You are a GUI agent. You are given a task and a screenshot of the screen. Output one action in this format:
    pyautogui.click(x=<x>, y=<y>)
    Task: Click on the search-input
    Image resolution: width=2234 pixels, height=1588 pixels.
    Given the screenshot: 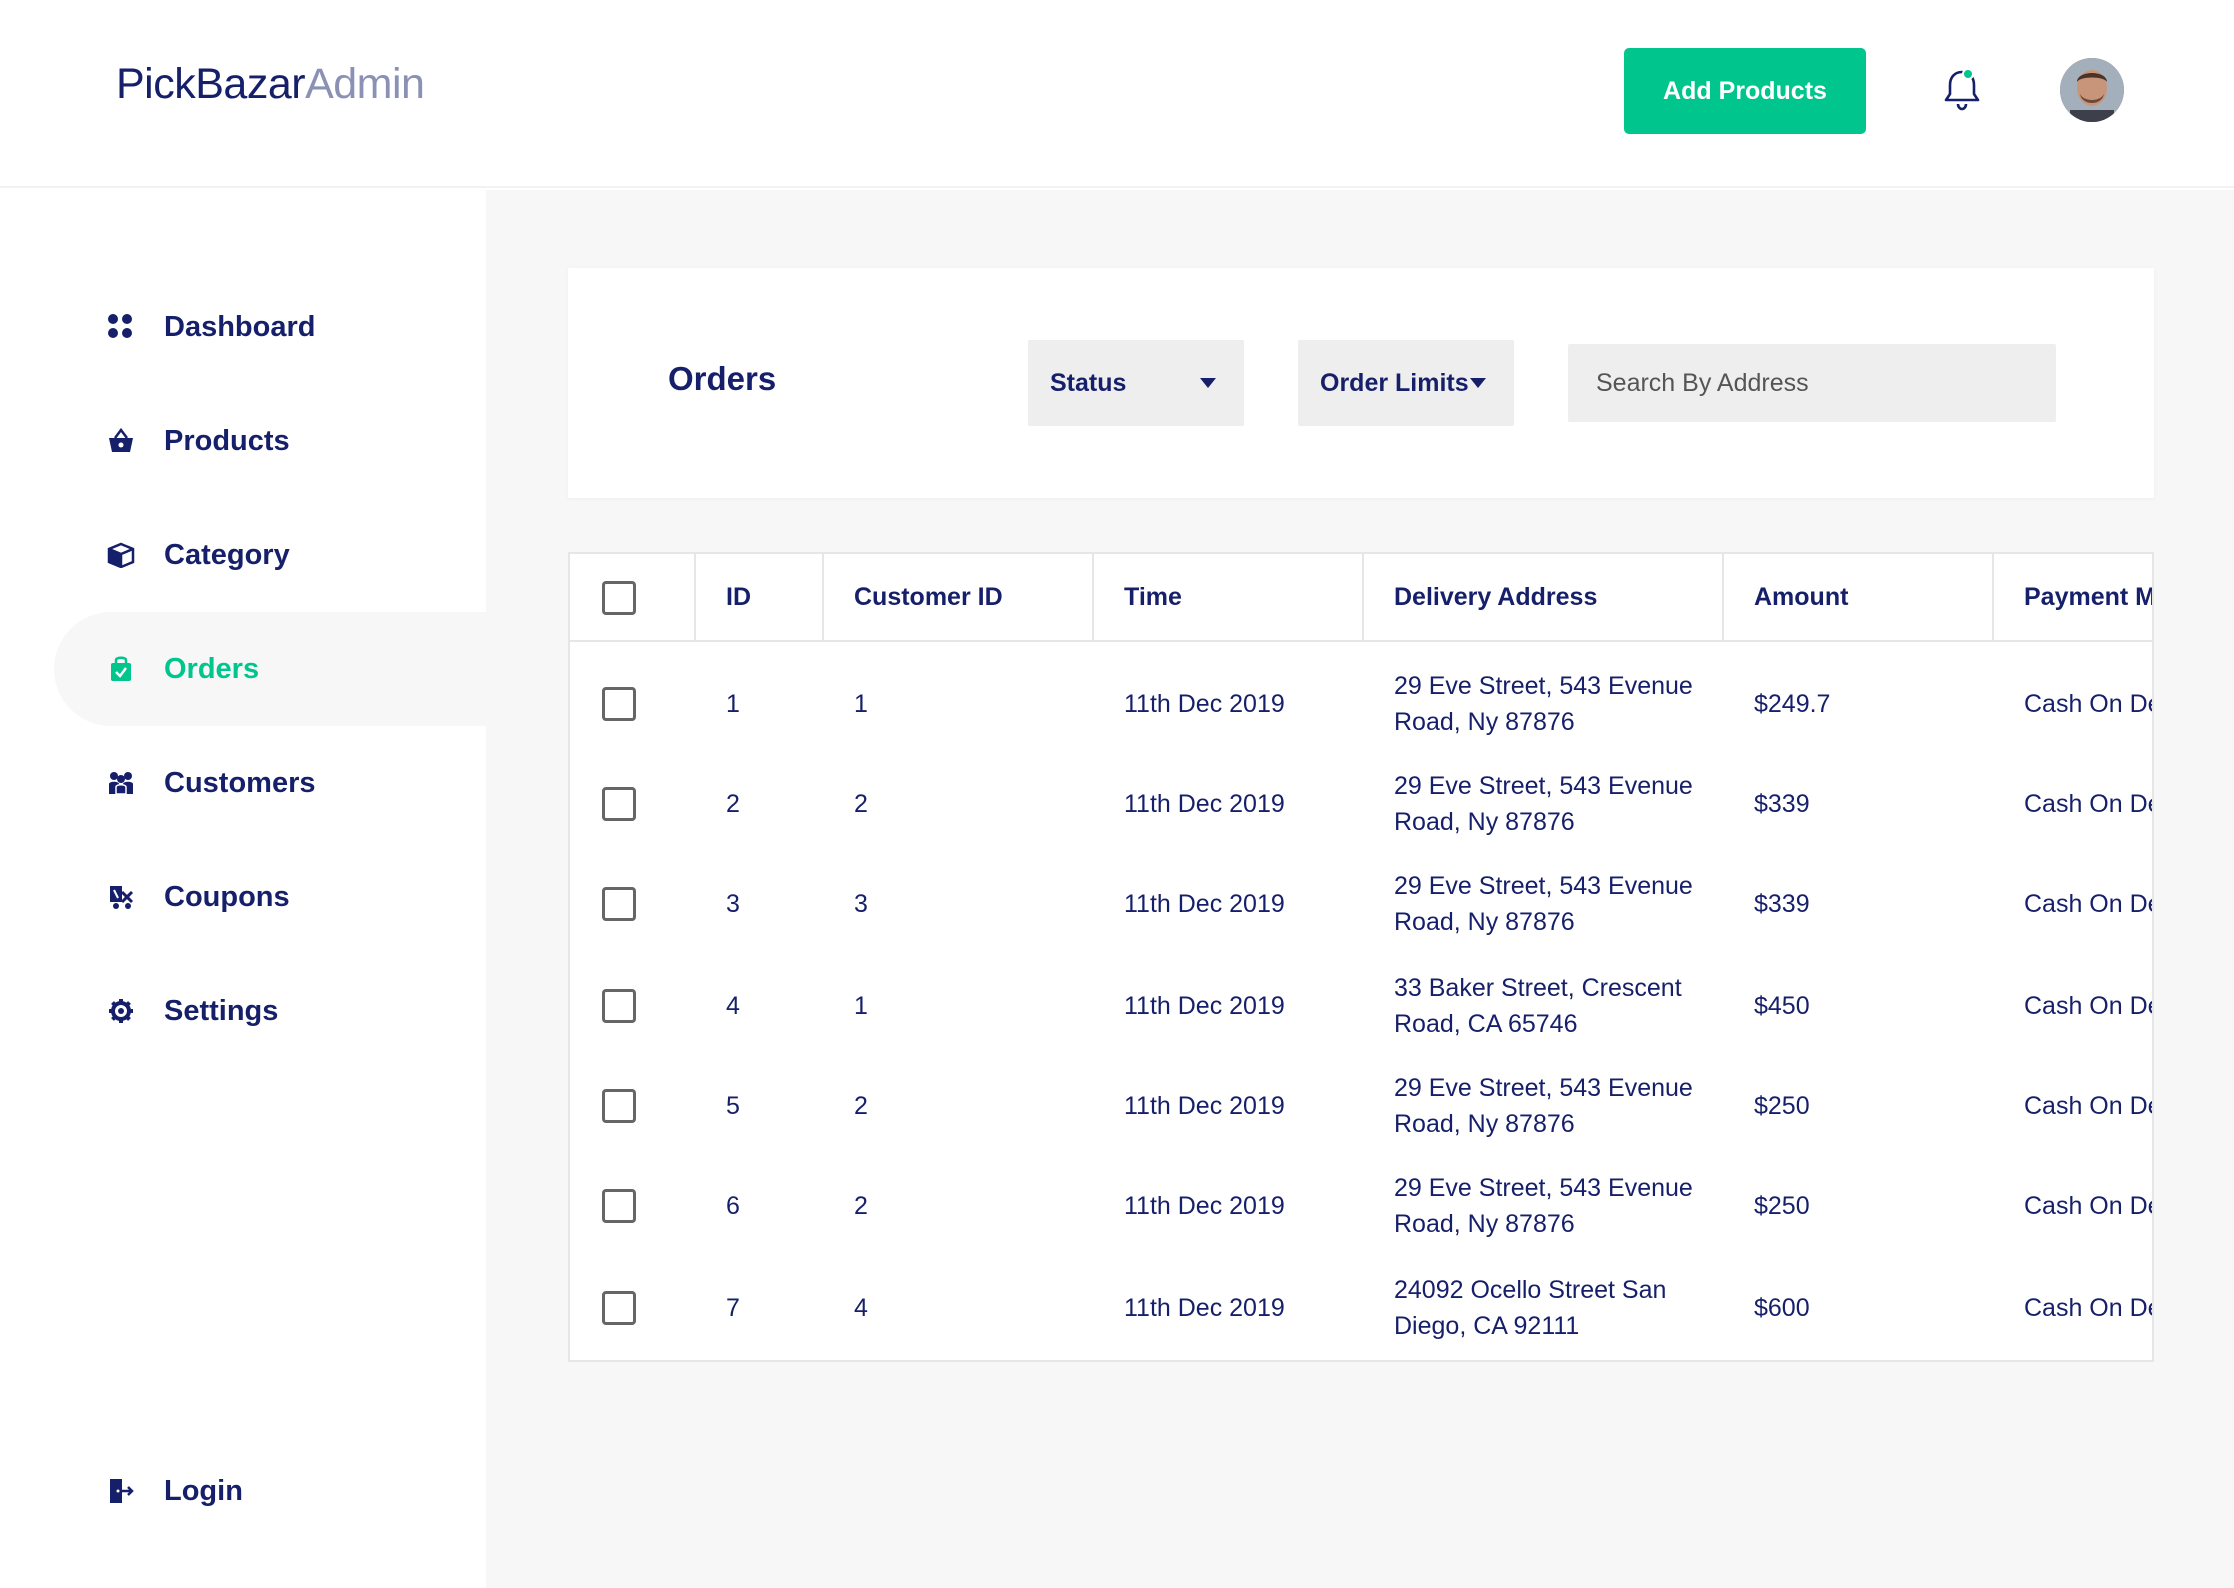 What is the action you would take?
    pyautogui.click(x=1812, y=383)
    